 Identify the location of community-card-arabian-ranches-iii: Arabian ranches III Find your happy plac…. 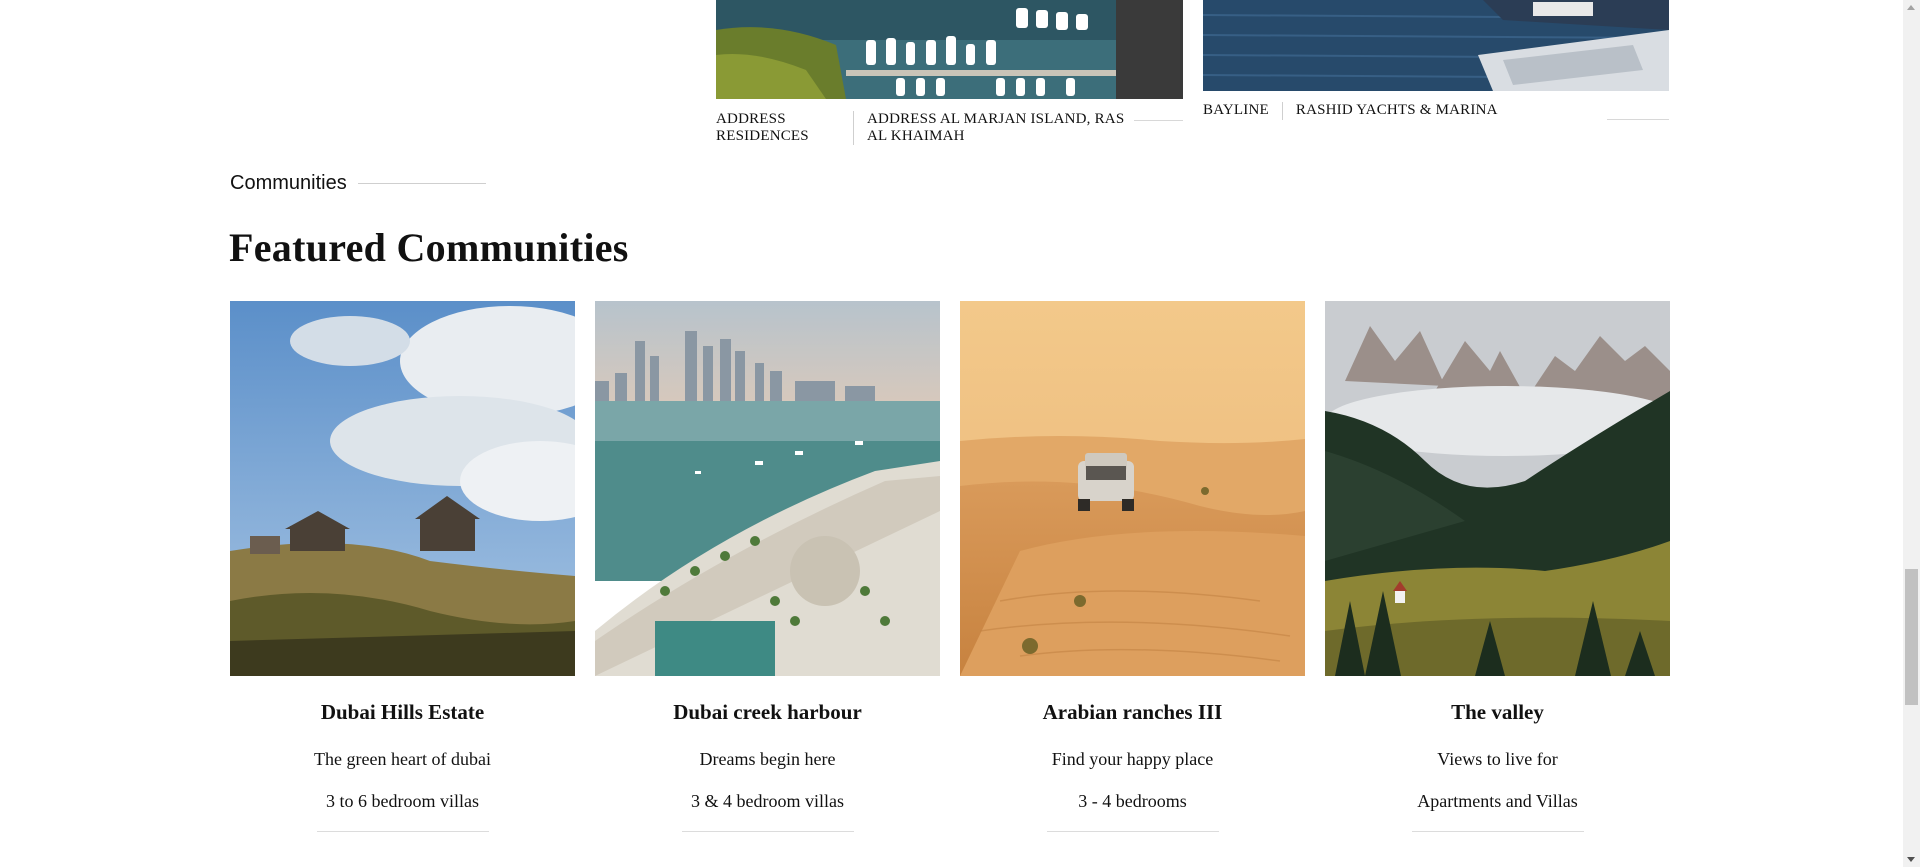
(1132, 566).